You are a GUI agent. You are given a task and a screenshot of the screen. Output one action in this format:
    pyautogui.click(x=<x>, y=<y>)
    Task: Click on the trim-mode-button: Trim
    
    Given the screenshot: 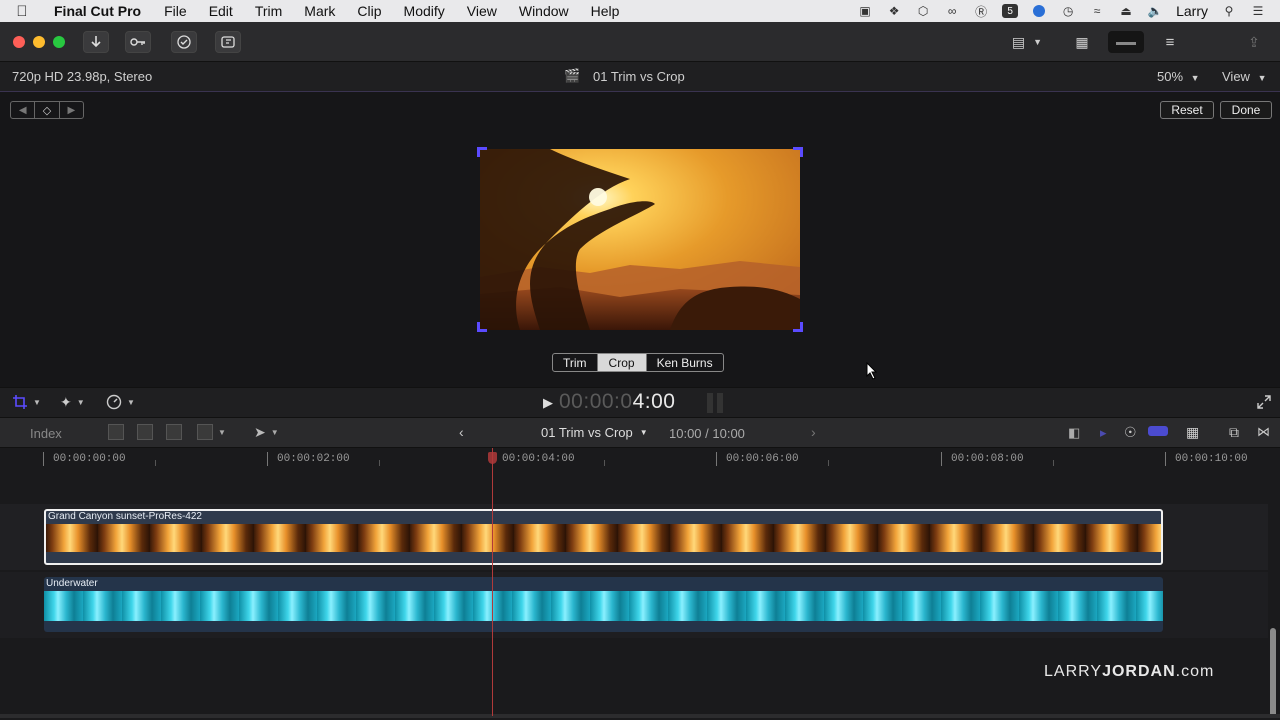 What is the action you would take?
    pyautogui.click(x=575, y=362)
    